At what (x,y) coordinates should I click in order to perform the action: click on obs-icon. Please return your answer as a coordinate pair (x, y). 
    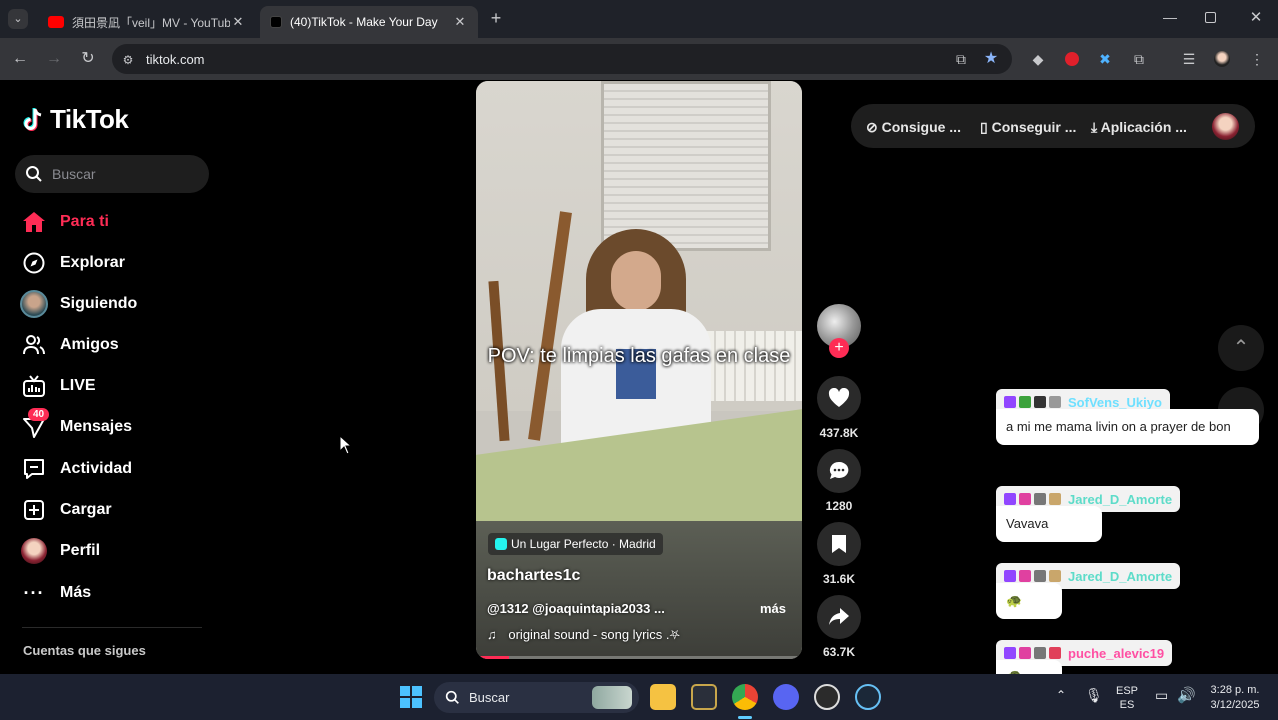
    Looking at the image, I should click on (827, 697).